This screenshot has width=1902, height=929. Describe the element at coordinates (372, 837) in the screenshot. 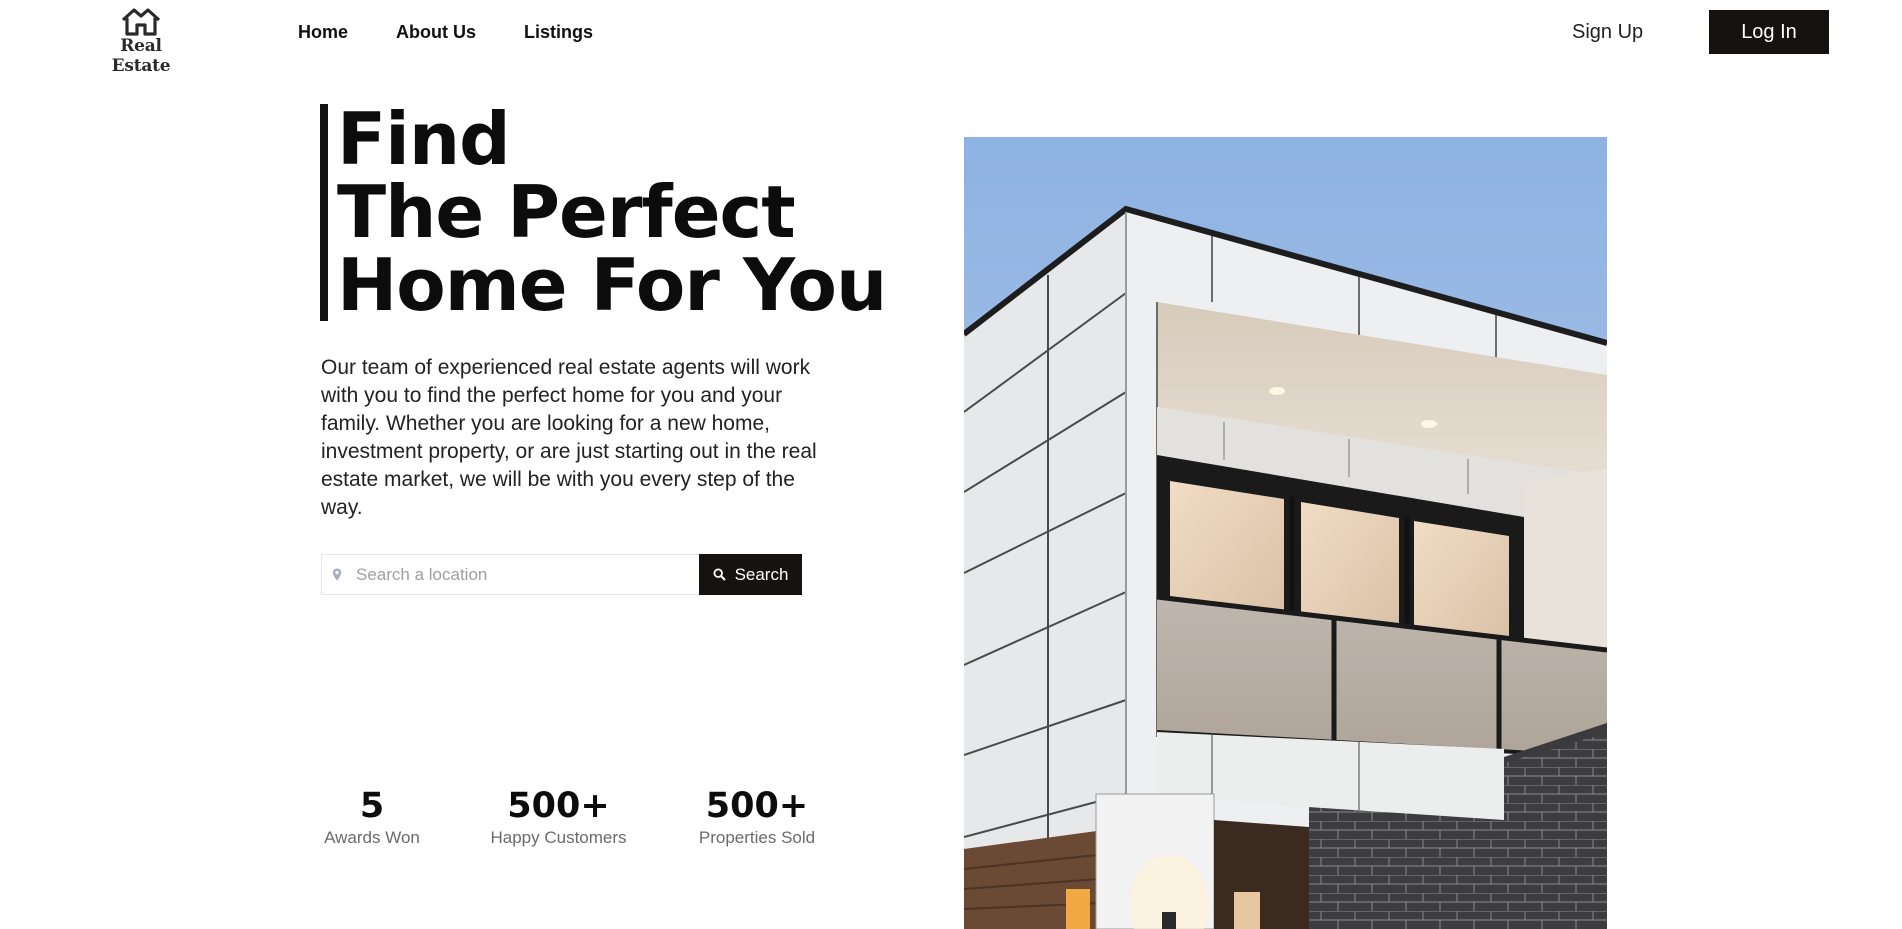

I see `stat-label: Awards Won` at that location.